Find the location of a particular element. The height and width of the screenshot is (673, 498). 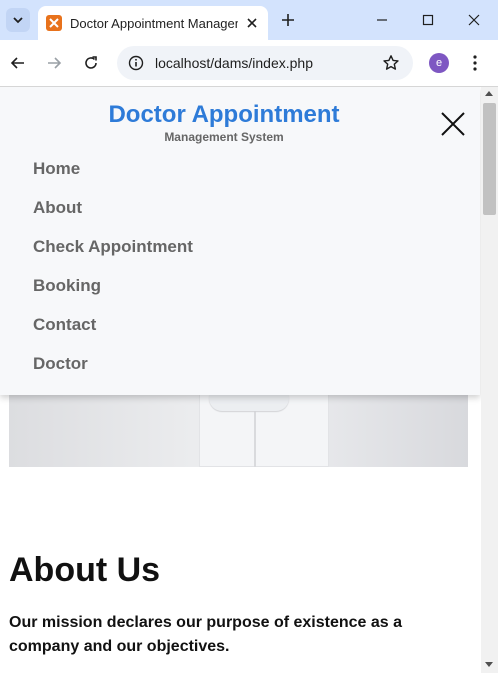

active-tab: Doctor Appointment Management System is located at coordinates (153, 23).